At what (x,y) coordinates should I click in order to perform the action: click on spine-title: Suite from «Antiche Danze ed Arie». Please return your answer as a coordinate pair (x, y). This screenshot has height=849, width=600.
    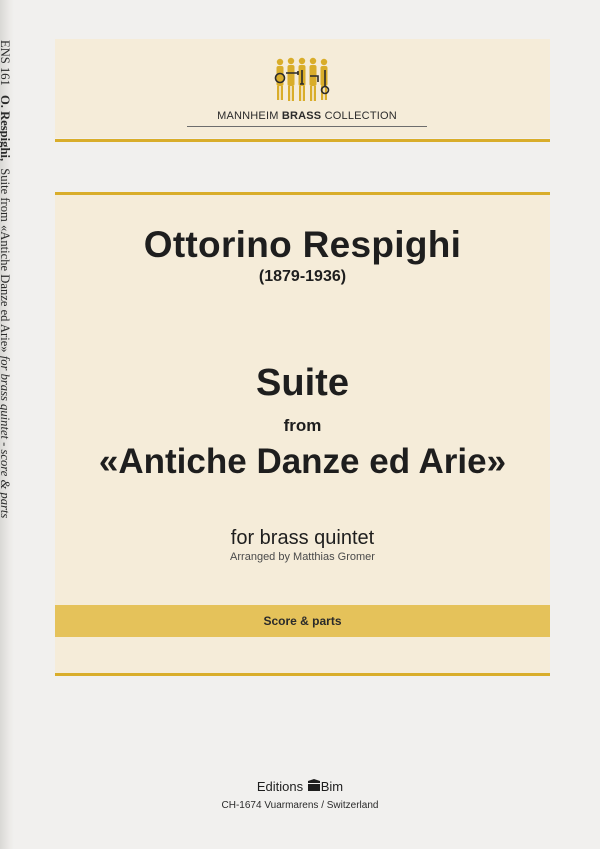
    Looking at the image, I should click on (6, 260).